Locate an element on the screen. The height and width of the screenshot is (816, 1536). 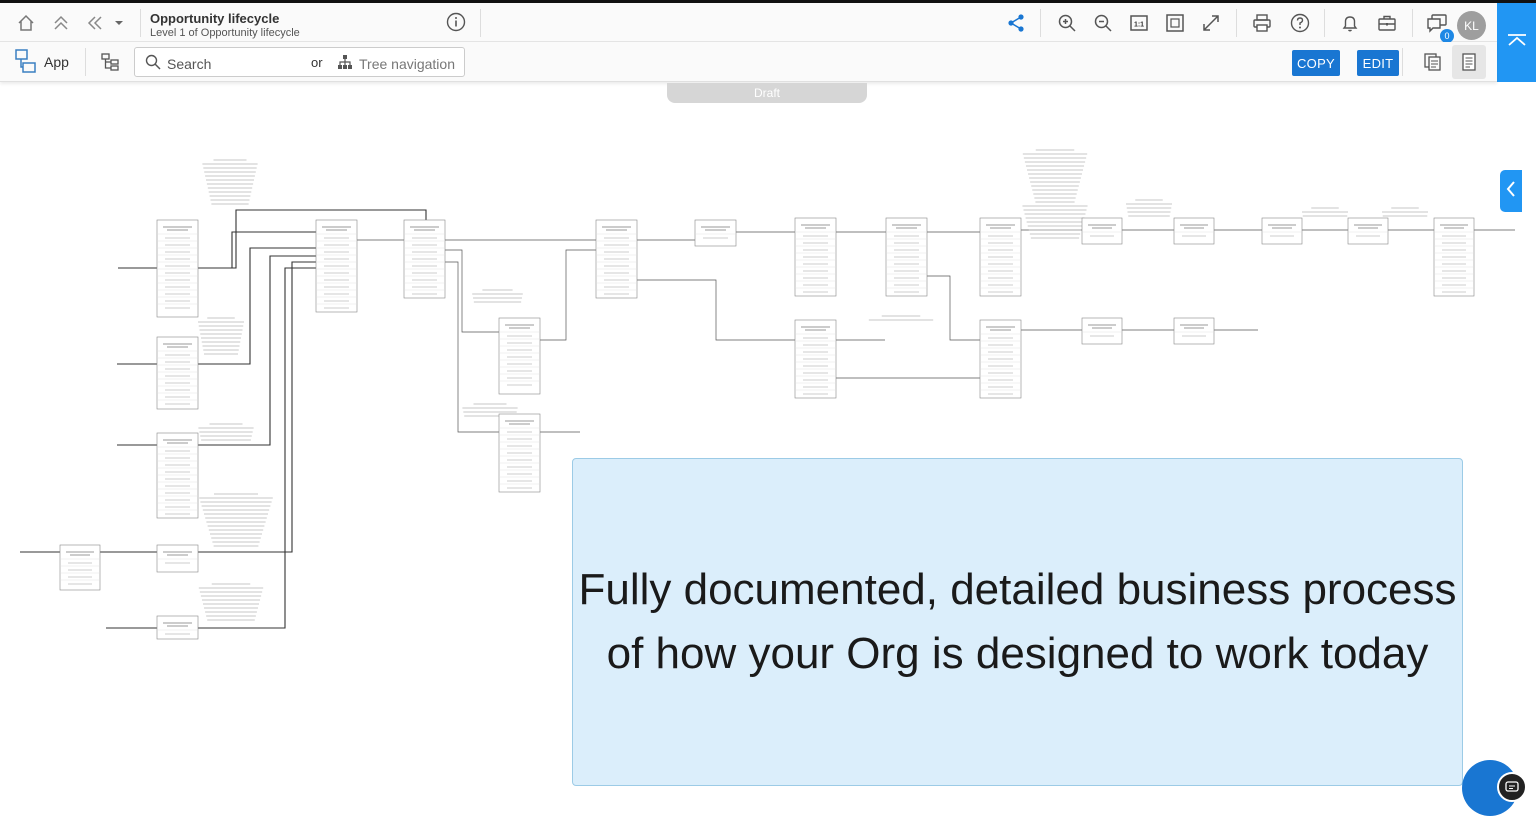
svg-text: 1:1 is located at coordinates (1139, 25).